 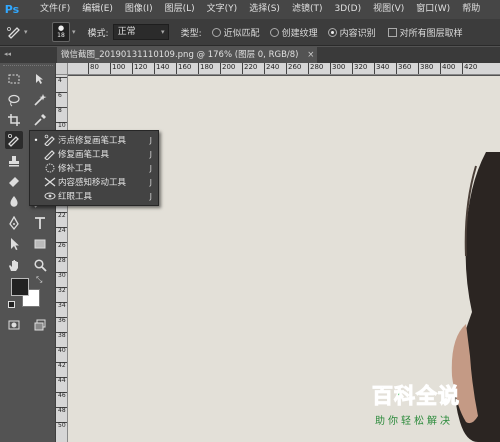 I want to click on magic-wand-tool, so click(x=40, y=100).